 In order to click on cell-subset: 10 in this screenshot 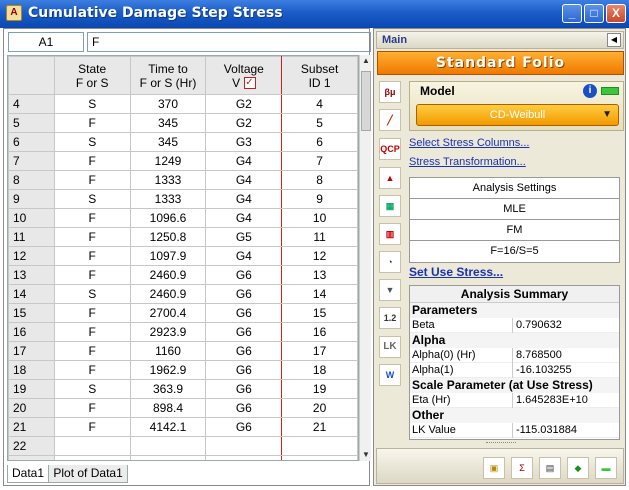, I will do `click(319, 218)`.